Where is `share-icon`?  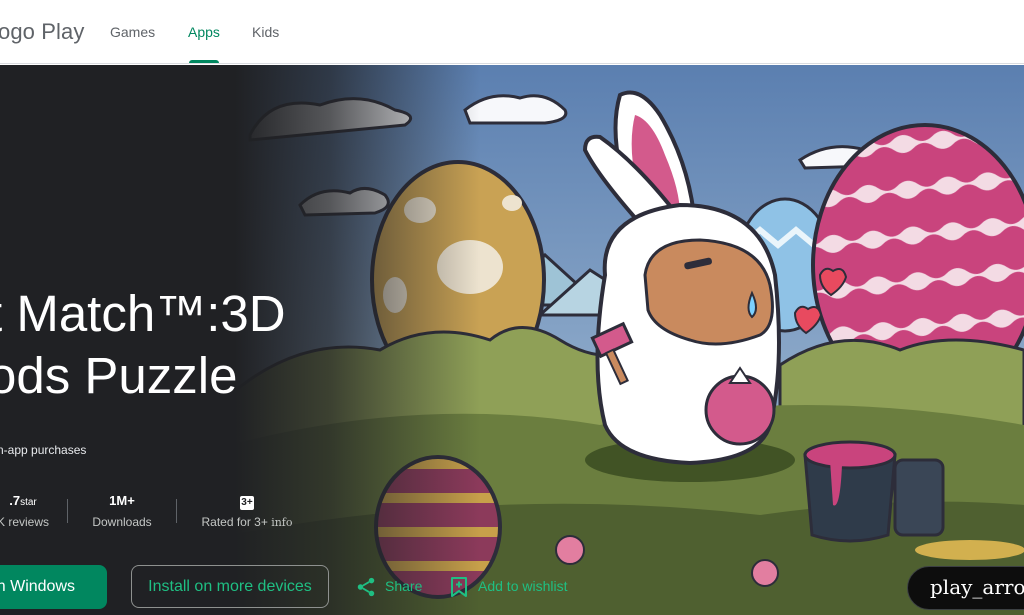
share-icon is located at coordinates (366, 587).